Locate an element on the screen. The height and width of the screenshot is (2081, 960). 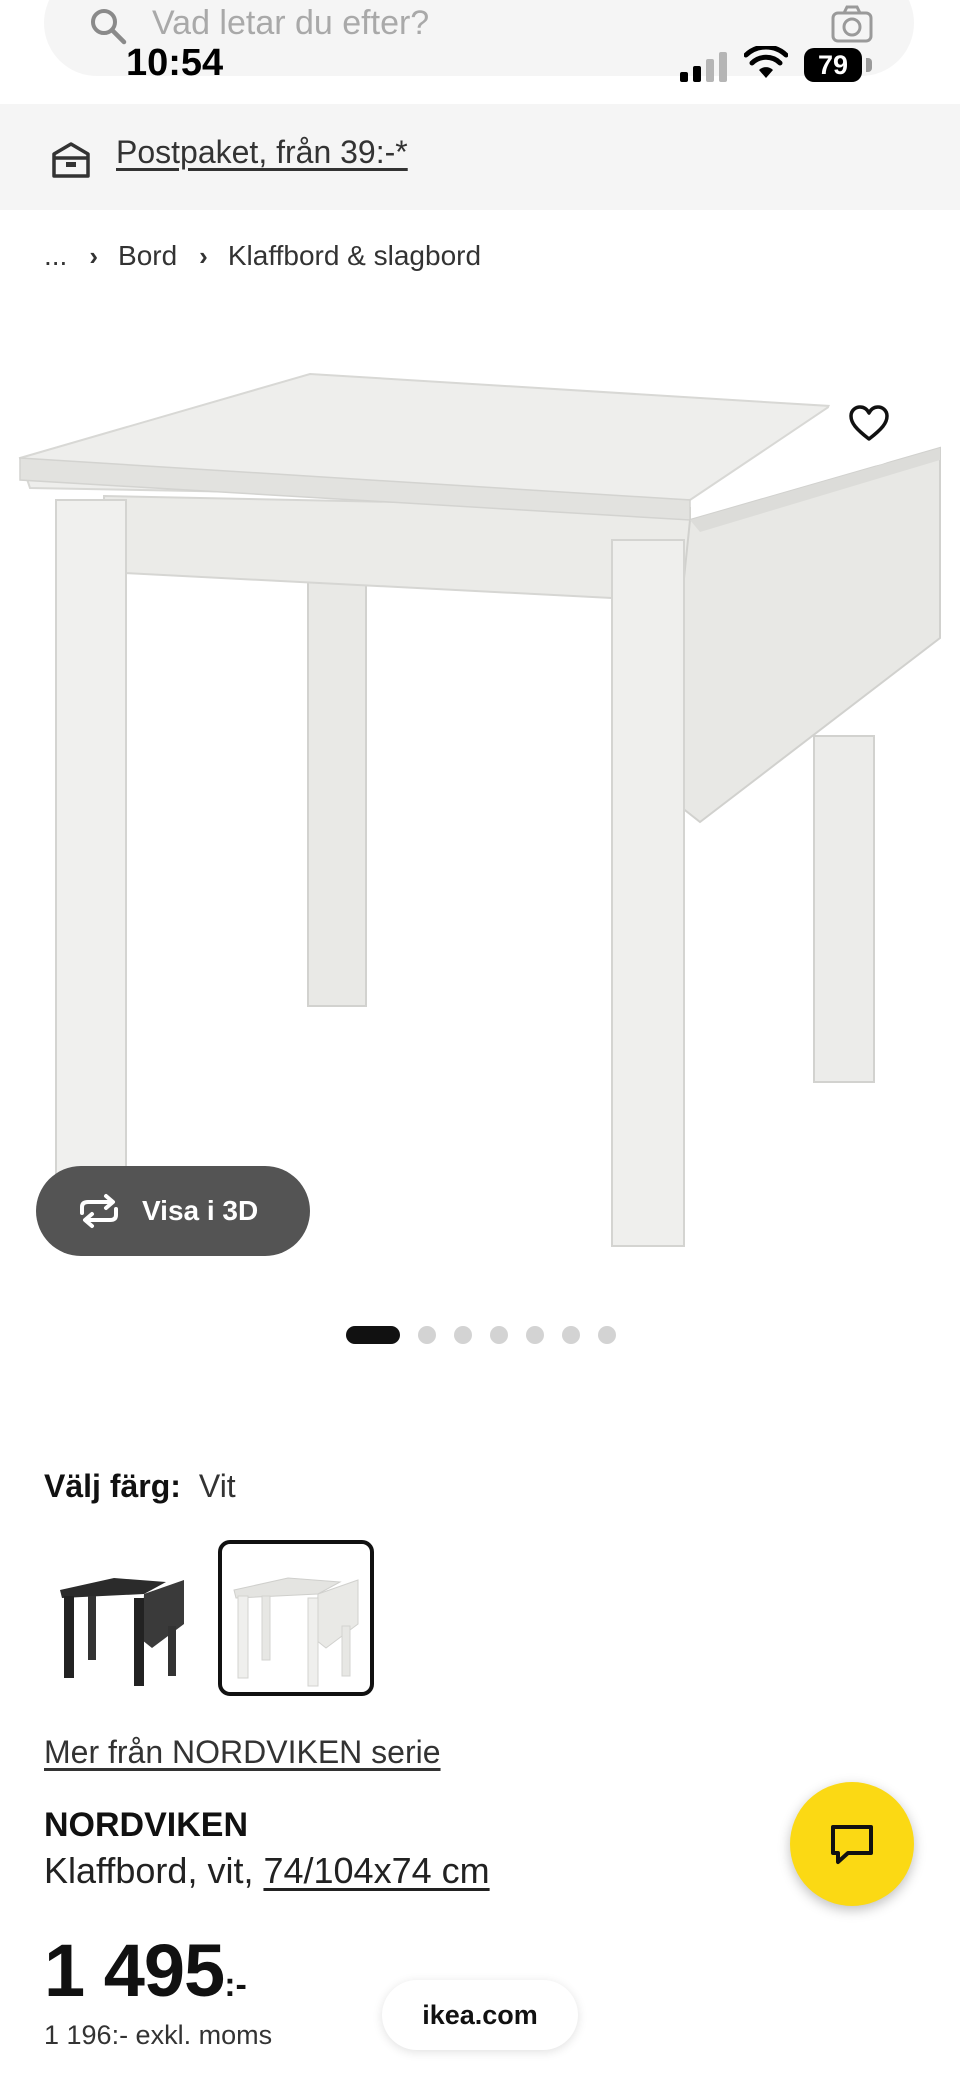
product-name: NORDVIKEN is located at coordinates (146, 1825).